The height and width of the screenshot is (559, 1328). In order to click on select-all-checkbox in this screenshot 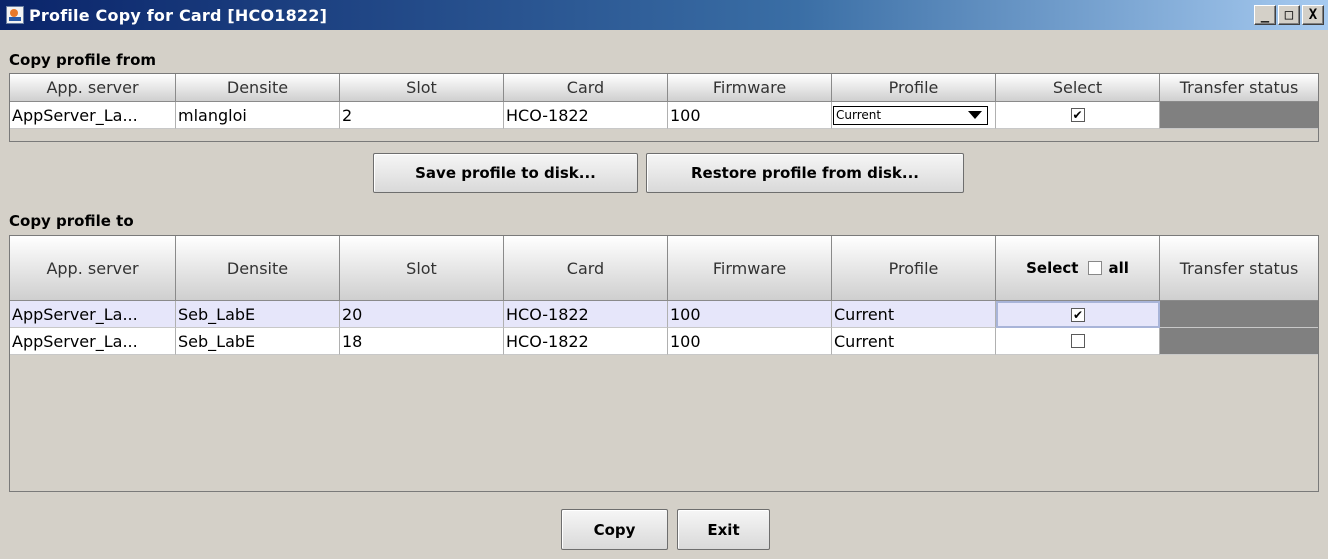, I will do `click(1095, 268)`.